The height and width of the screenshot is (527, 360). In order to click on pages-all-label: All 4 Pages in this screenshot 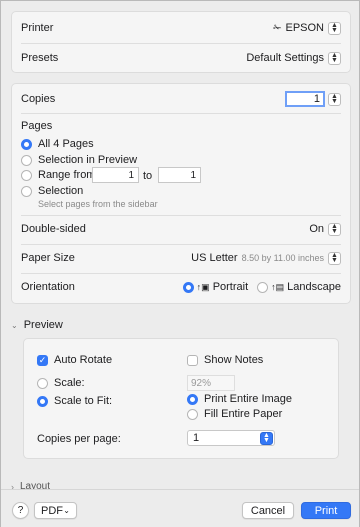, I will do `click(66, 144)`.